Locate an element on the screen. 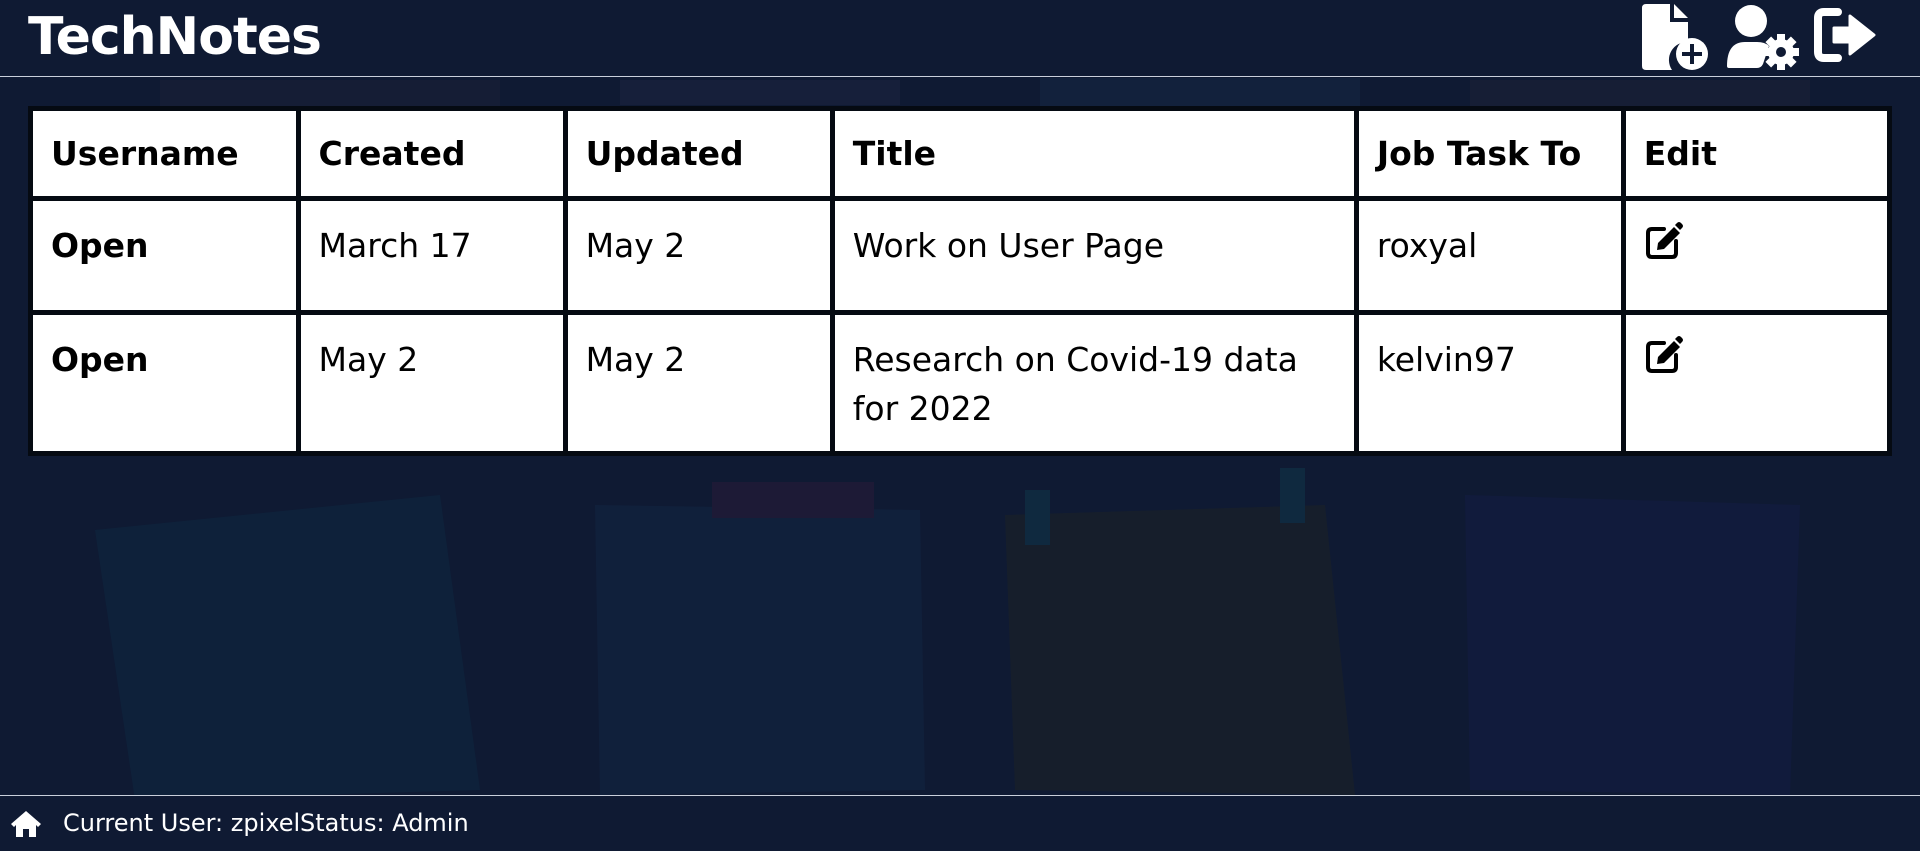  home-icon is located at coordinates (26, 824).